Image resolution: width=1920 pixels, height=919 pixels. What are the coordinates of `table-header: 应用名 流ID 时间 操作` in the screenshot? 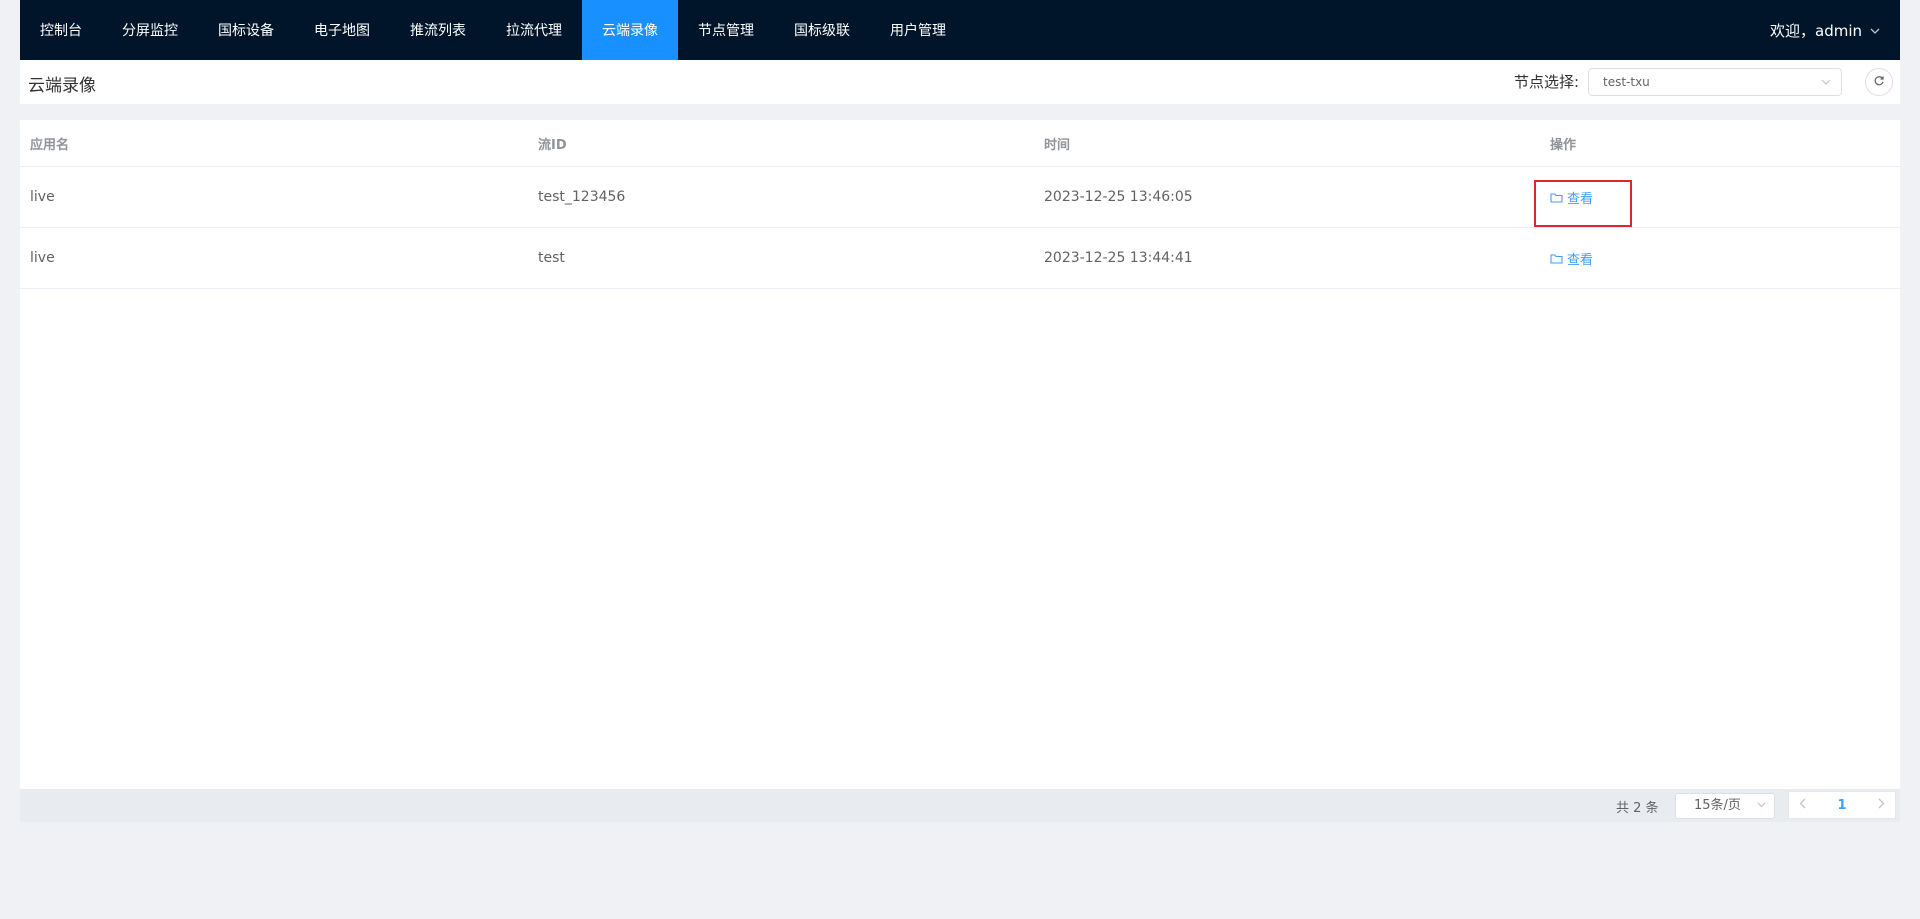 It's located at (960, 143).